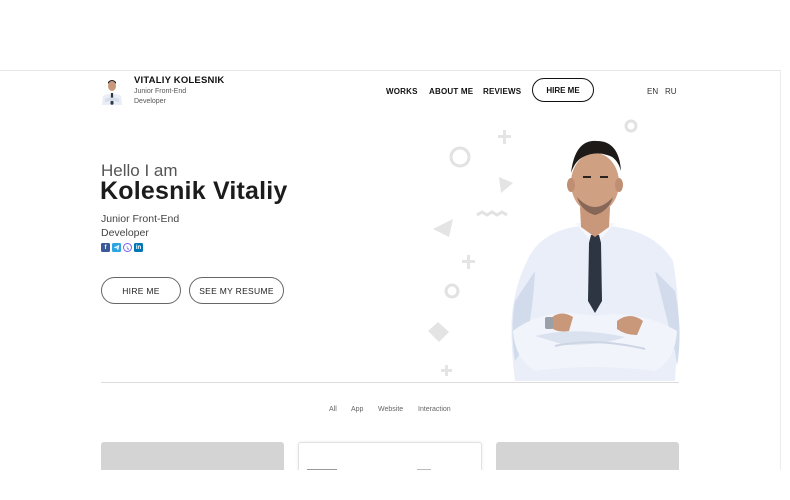  Describe the element at coordinates (122, 247) in the screenshot. I see `social-links: f in` at that location.